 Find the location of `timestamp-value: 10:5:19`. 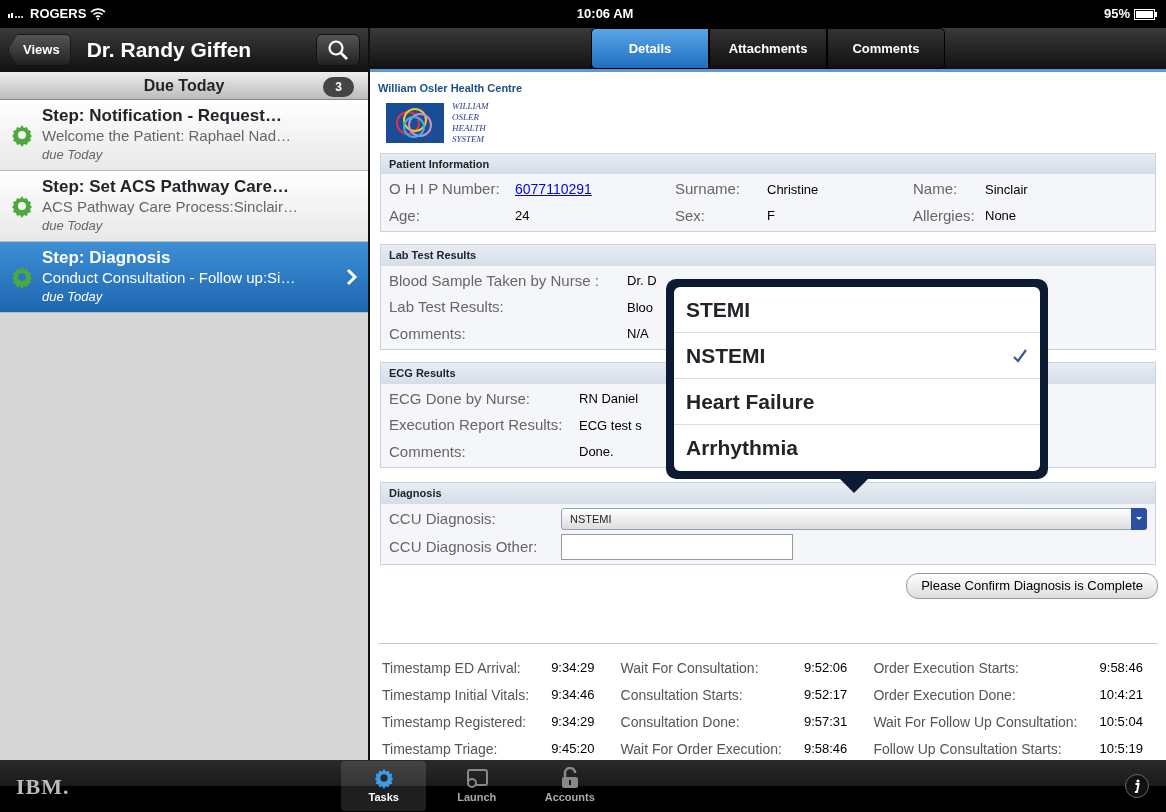

timestamp-value: 10:5:19 is located at coordinates (1121, 748).